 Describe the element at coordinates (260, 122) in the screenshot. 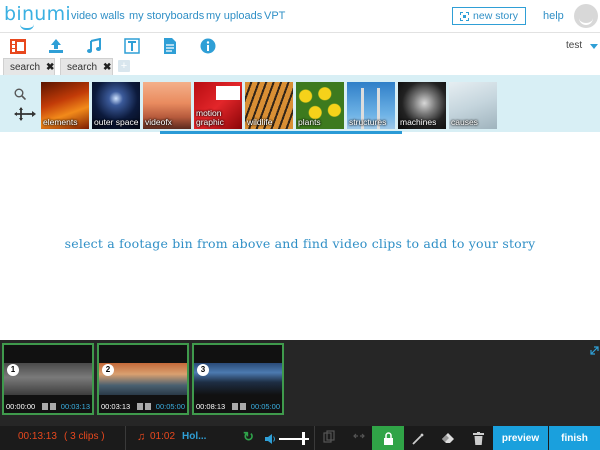

I see `bin-label: wildlife` at that location.